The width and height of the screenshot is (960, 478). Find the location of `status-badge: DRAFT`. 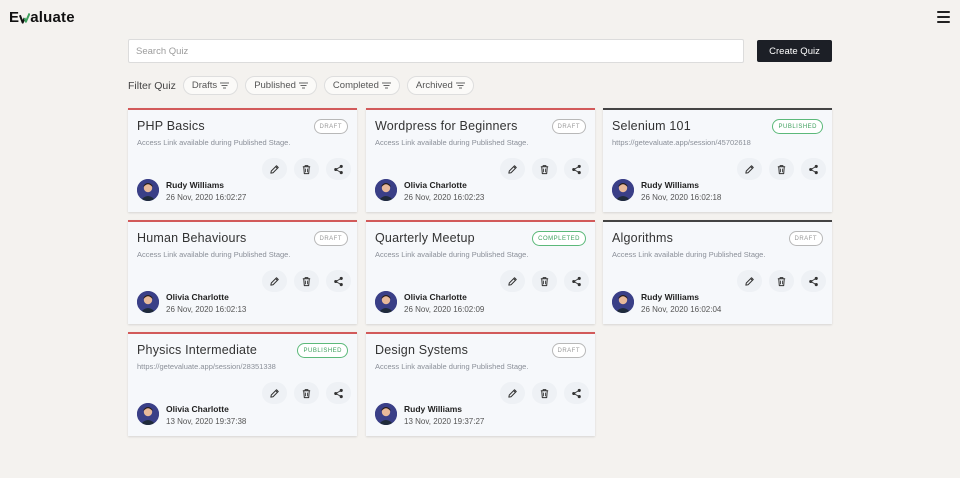

status-badge: DRAFT is located at coordinates (805, 238).